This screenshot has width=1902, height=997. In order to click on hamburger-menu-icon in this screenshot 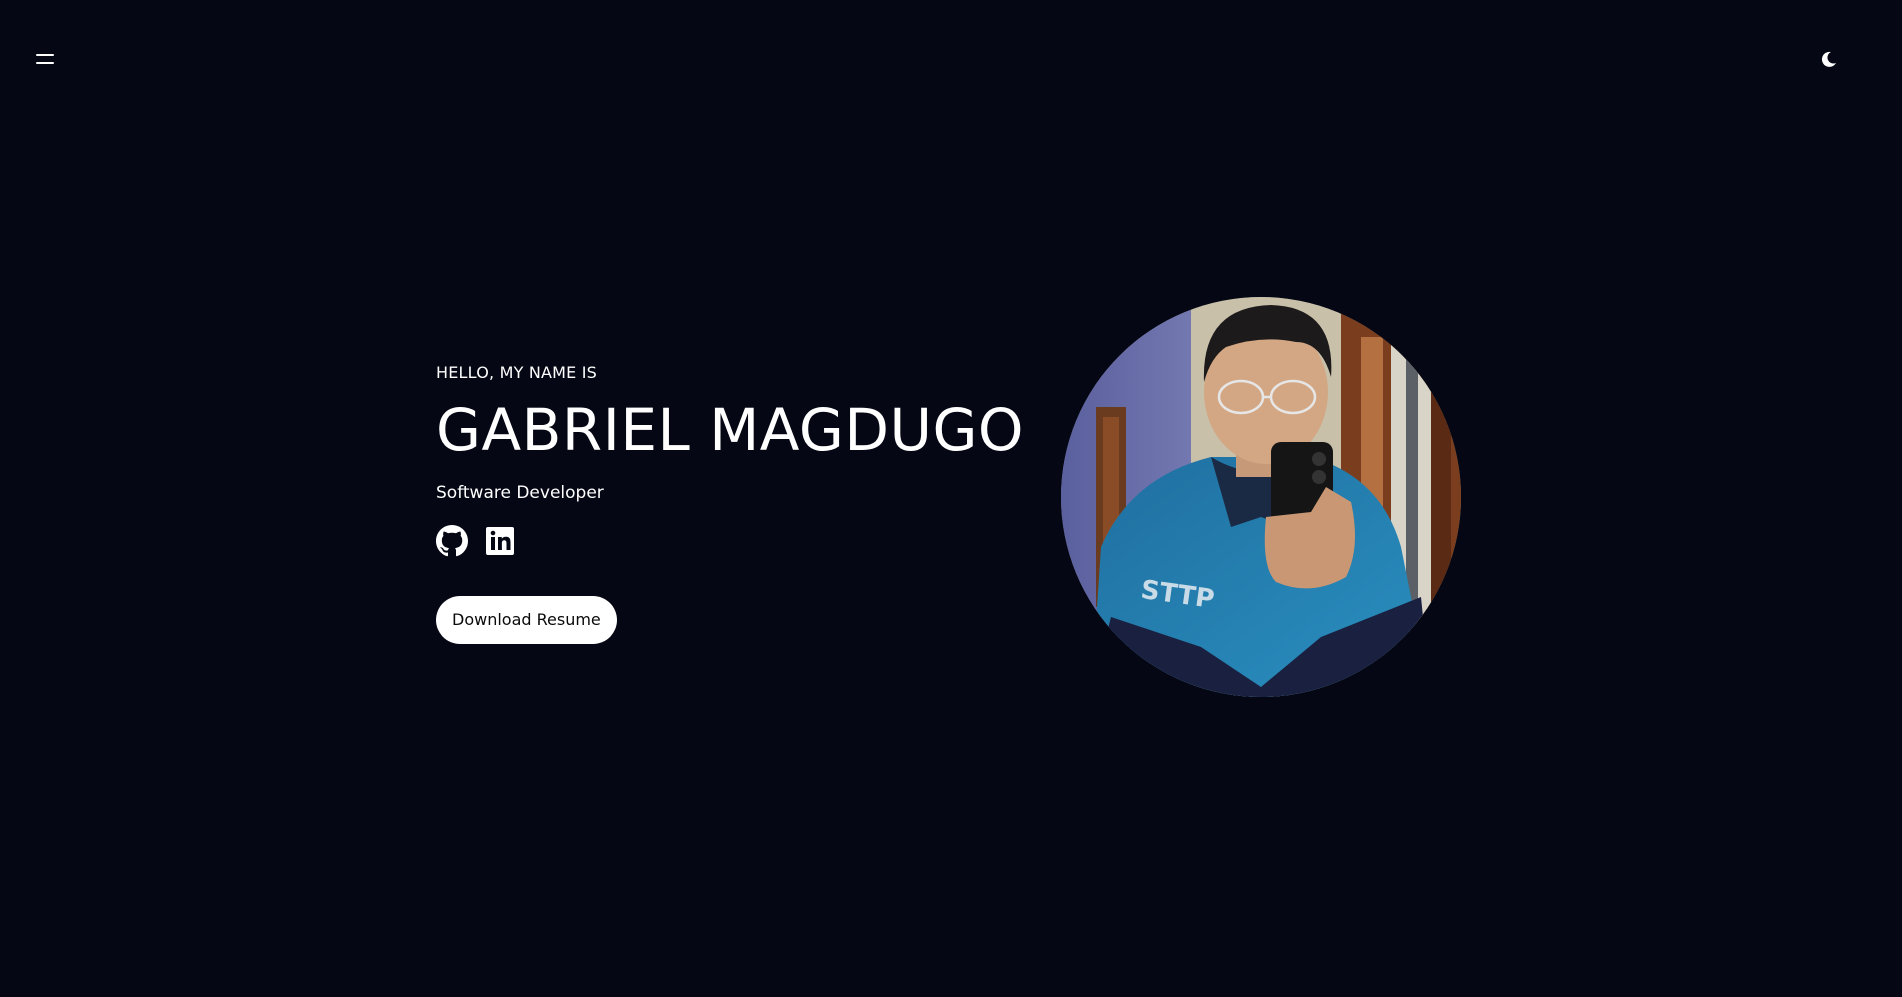, I will do `click(48, 59)`.